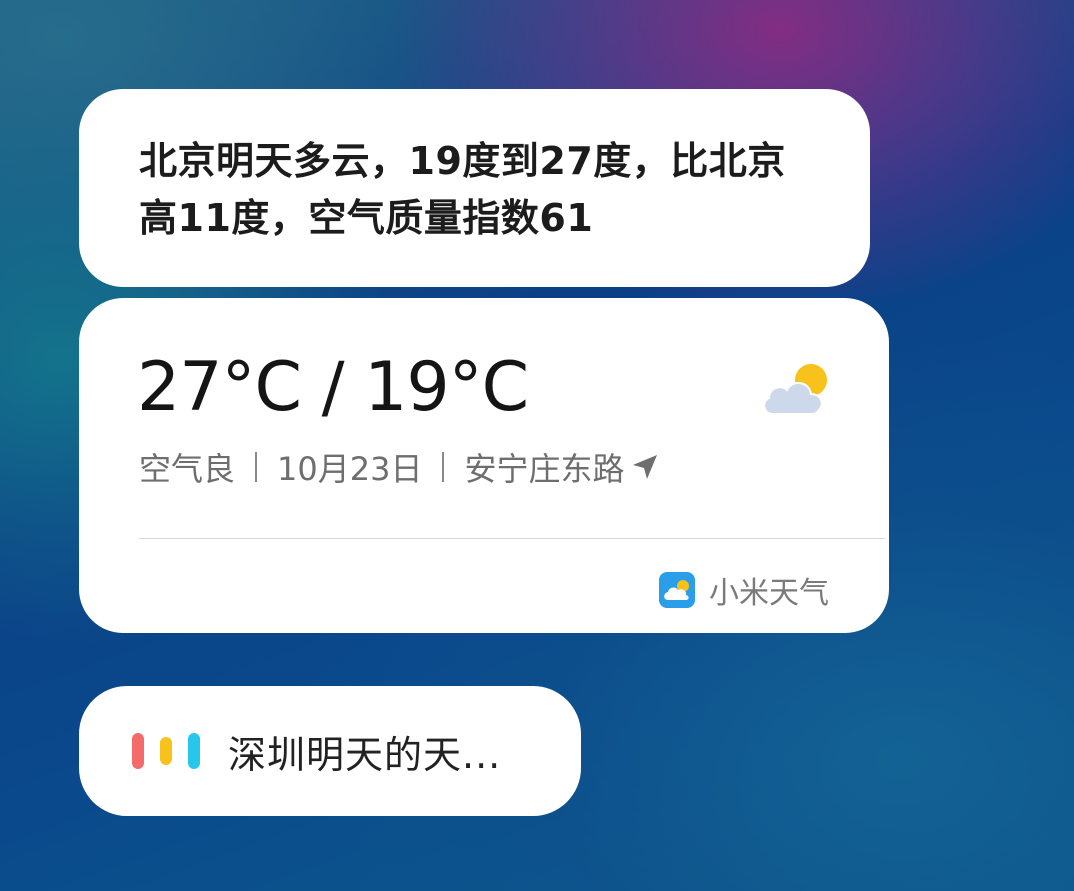 This screenshot has height=891, width=1074. What do you see at coordinates (795, 389) in the screenshot?
I see `partly-cloudy-icon` at bounding box center [795, 389].